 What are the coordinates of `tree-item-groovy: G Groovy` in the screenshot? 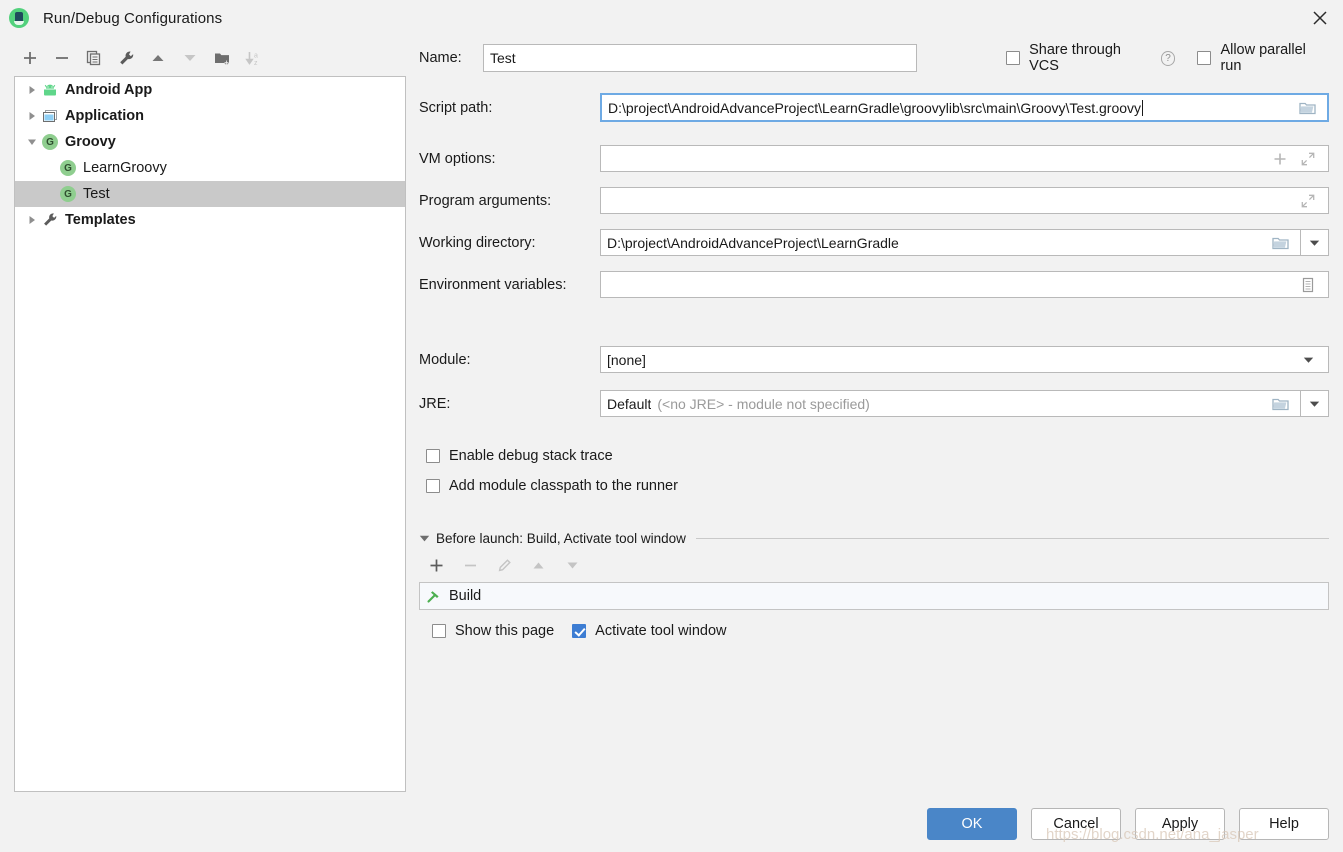 It's located at (210, 142).